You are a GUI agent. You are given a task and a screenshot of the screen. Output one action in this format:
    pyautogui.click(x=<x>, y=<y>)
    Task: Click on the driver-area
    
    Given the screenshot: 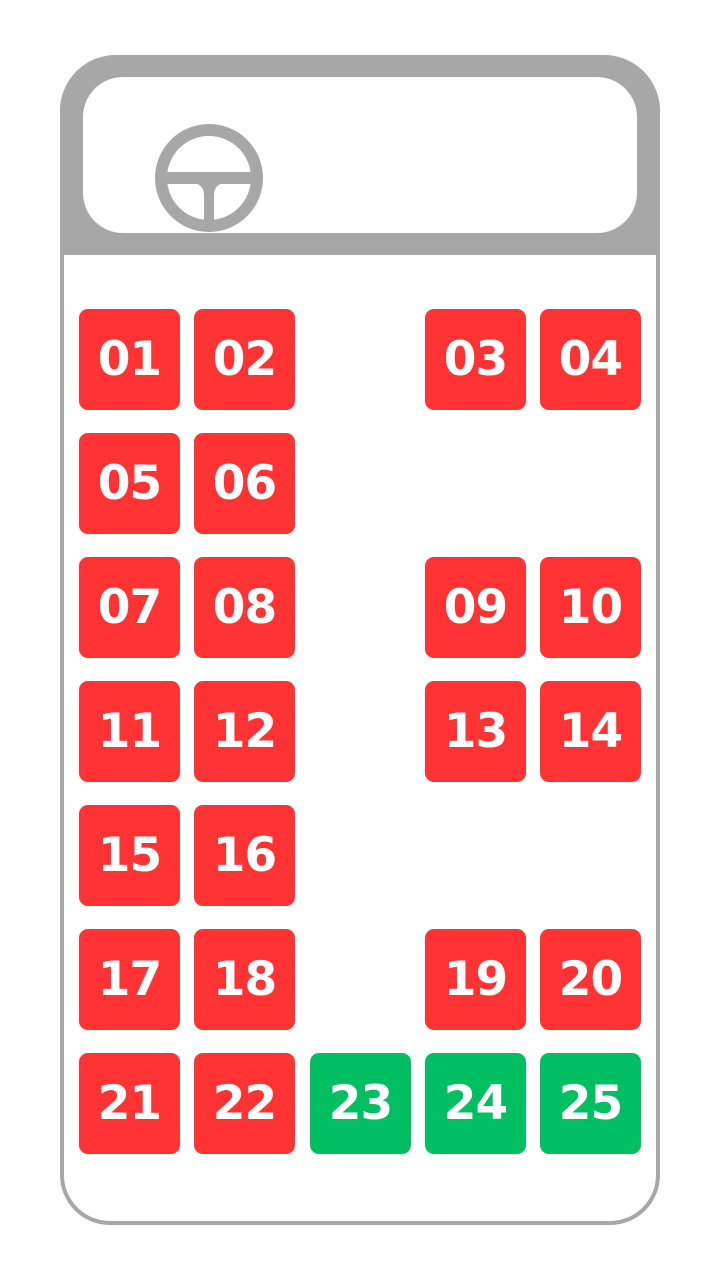 What is the action you would take?
    pyautogui.click(x=360, y=155)
    